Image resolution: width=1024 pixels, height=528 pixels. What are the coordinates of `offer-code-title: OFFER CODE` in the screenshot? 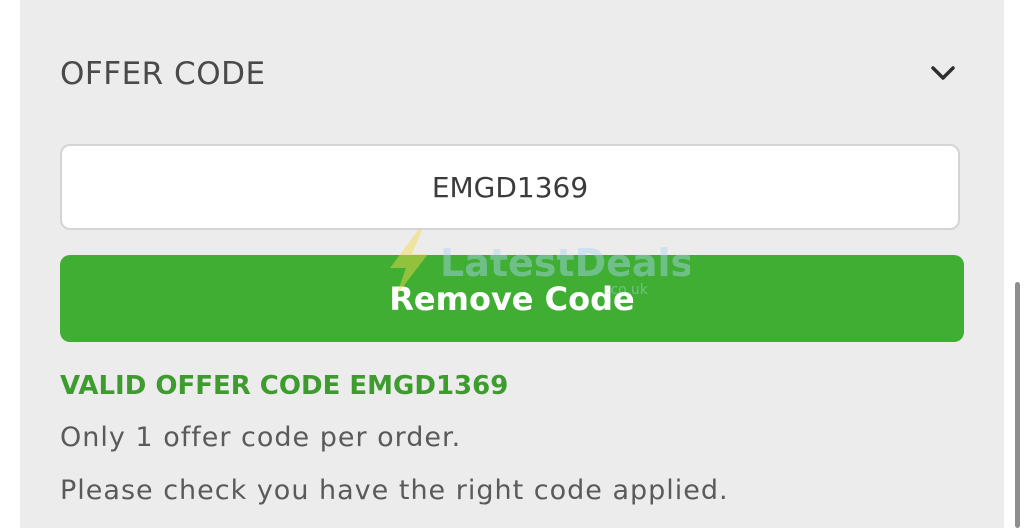 It's located at (163, 74).